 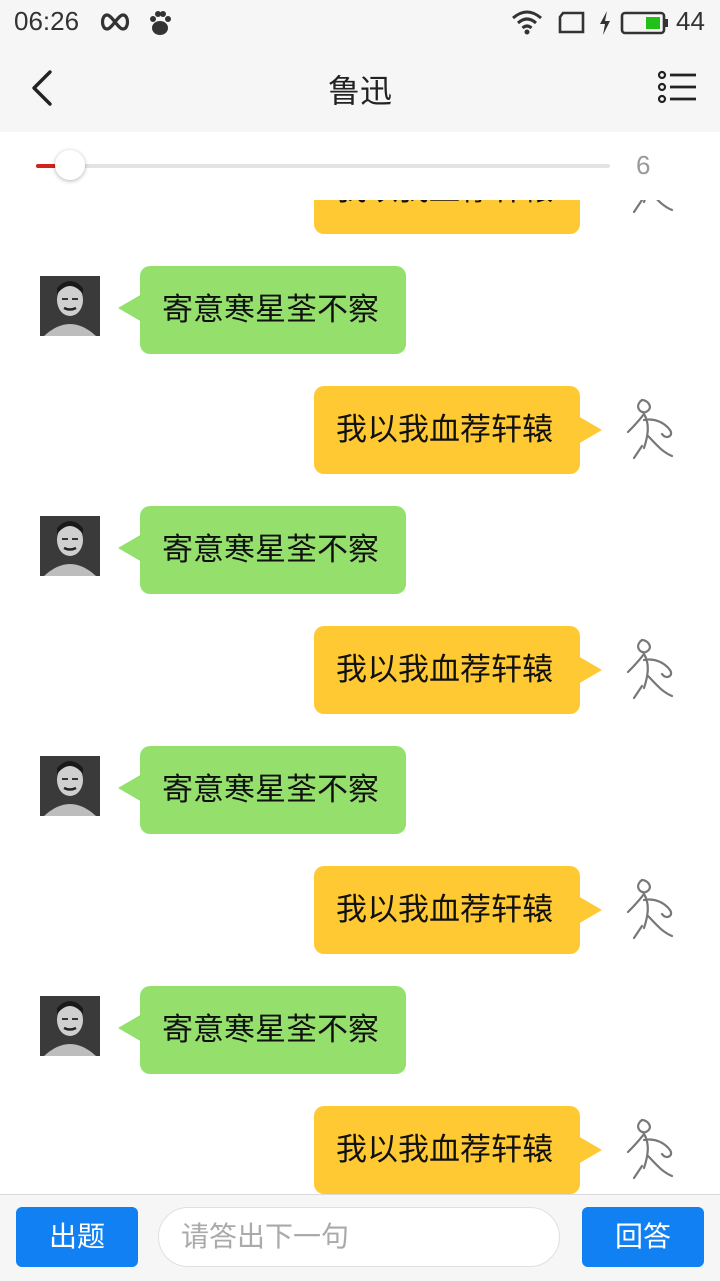 What do you see at coordinates (643, 165) in the screenshot?
I see `message-count: 6` at bounding box center [643, 165].